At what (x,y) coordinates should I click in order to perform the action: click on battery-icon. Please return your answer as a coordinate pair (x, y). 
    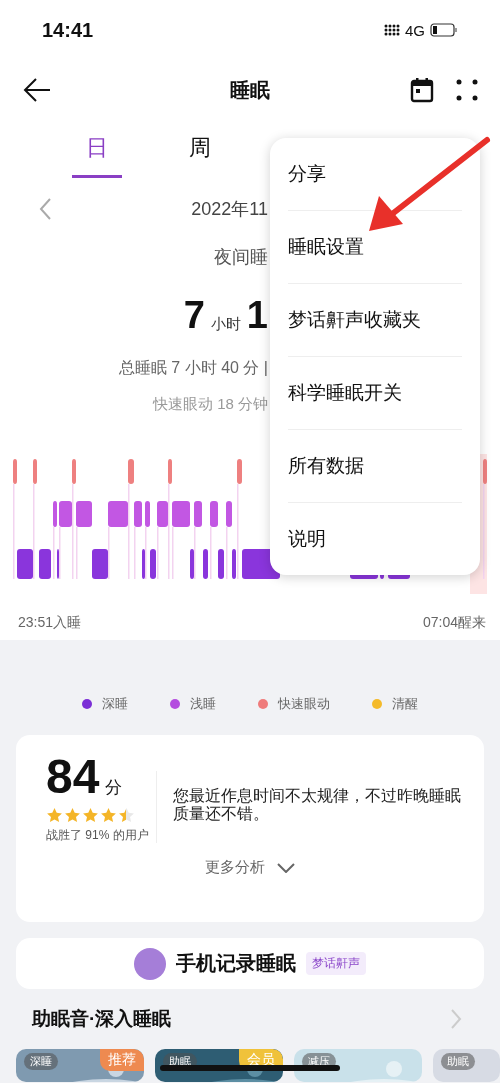
    Looking at the image, I should click on (444, 30).